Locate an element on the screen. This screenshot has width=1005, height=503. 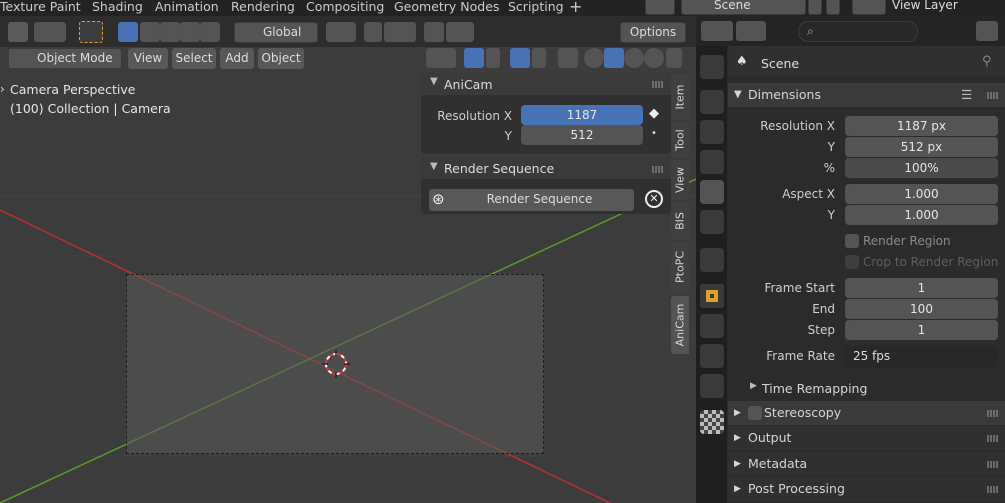
pin-icon: ⚲ is located at coordinates (987, 61).